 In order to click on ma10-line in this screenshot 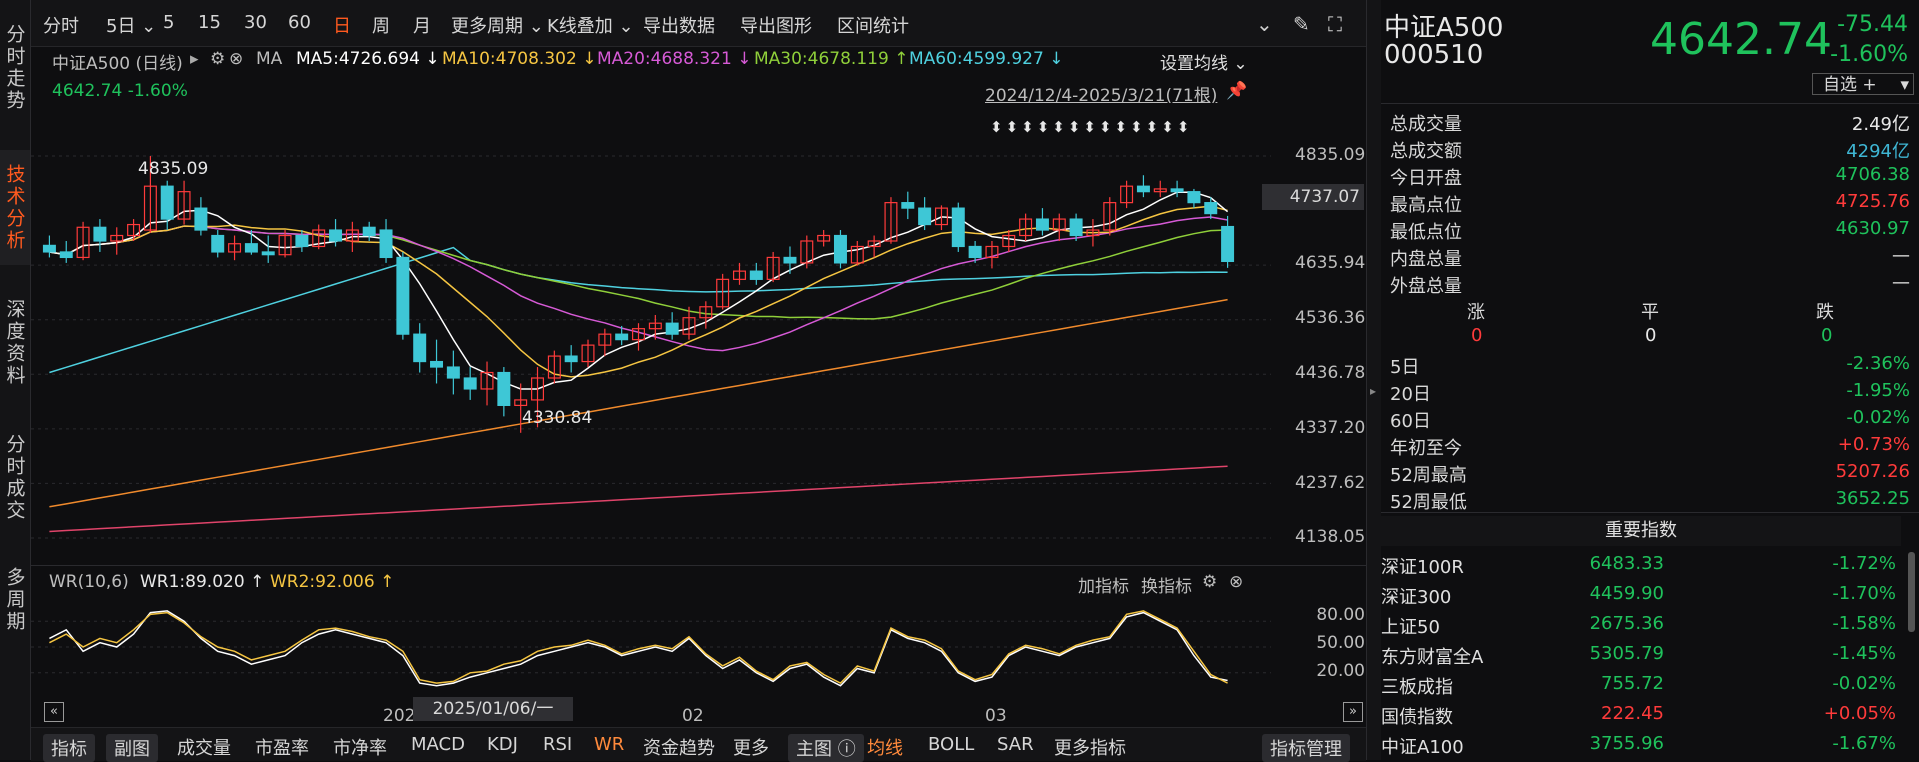, I will do `click(638, 291)`.